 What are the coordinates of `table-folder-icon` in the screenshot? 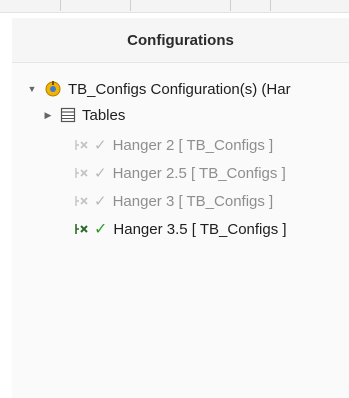 It's located at (68, 115).